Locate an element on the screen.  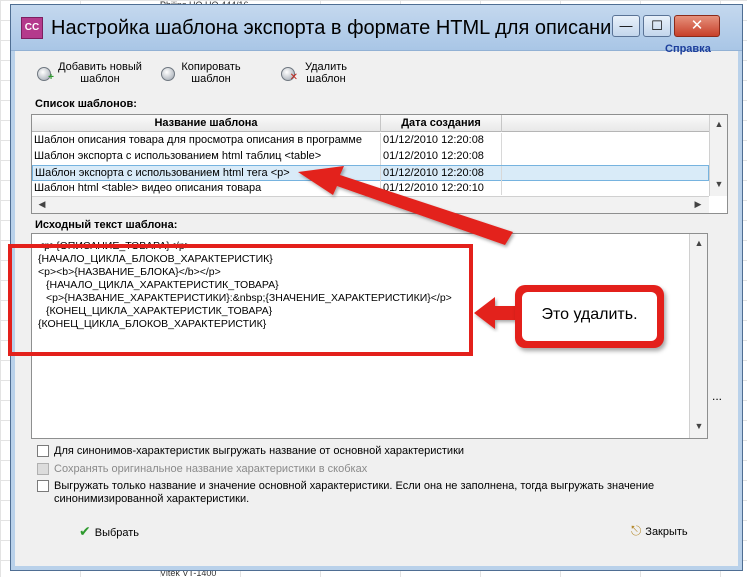
arrow-to-selected-row is located at coordinates (405, 205).